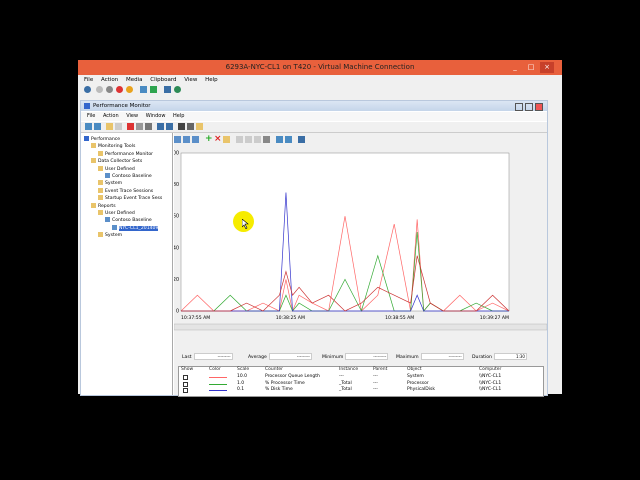 The height and width of the screenshot is (480, 640). Describe the element at coordinates (301, 139) in the screenshot. I see `graph-help-icon` at that location.